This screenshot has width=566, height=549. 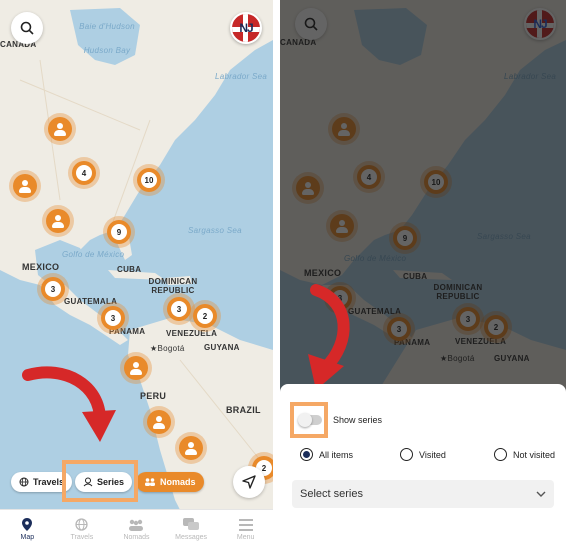 I want to click on cluster-marker: 4, so click(x=84, y=173).